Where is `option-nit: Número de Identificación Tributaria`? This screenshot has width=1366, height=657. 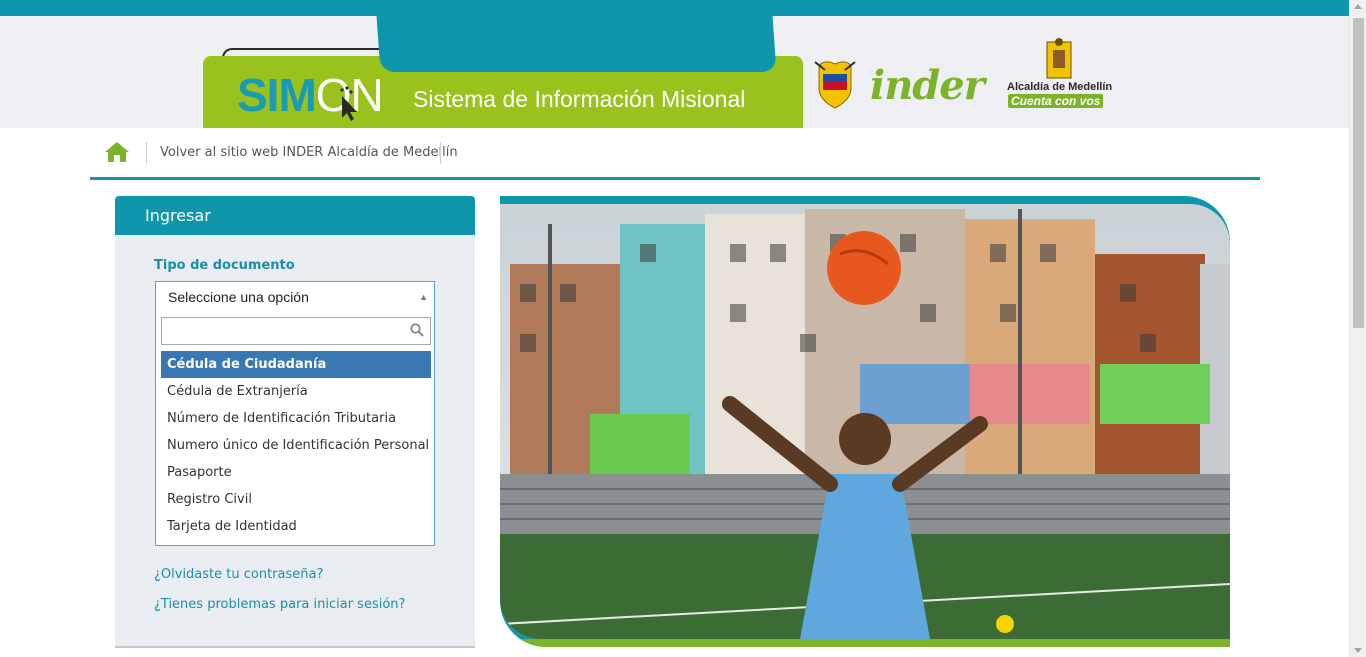 option-nit: Número de Identificación Tributaria is located at coordinates (296, 418).